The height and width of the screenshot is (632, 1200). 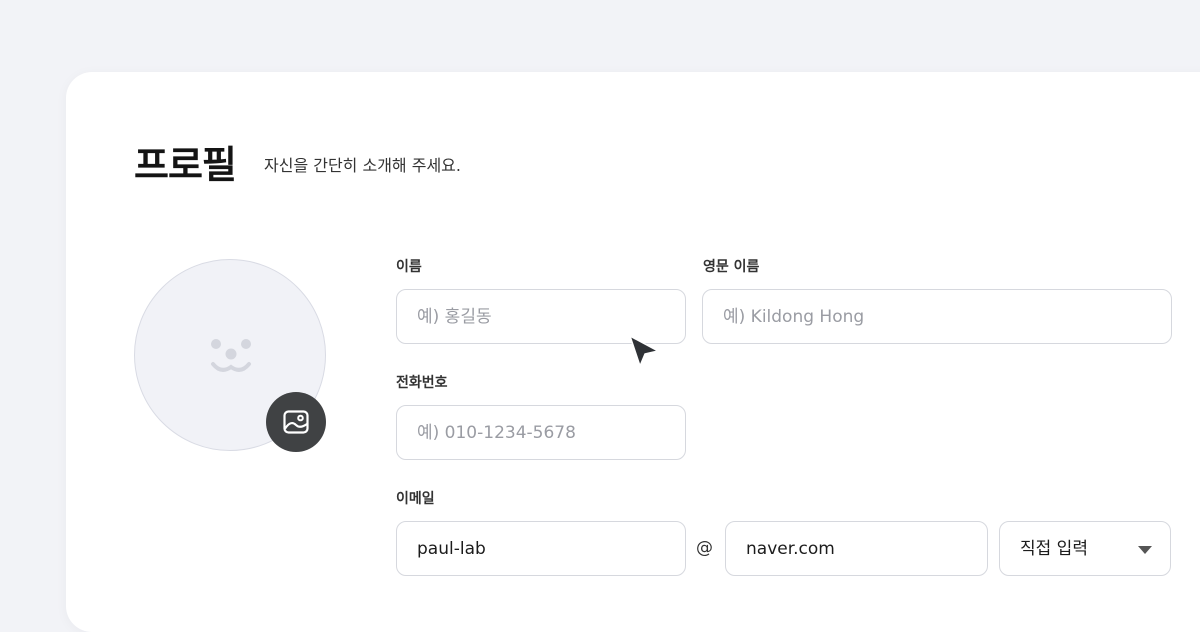 What do you see at coordinates (731, 267) in the screenshot?
I see `english-name-label: 영문 이름` at bounding box center [731, 267].